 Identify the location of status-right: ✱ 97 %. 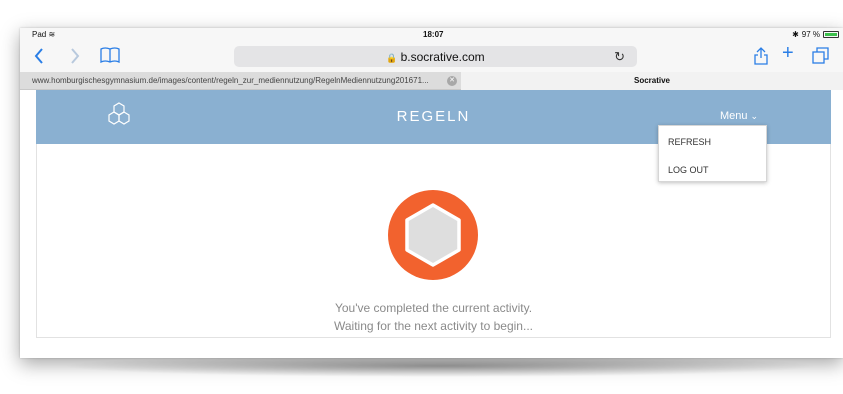
(815, 34).